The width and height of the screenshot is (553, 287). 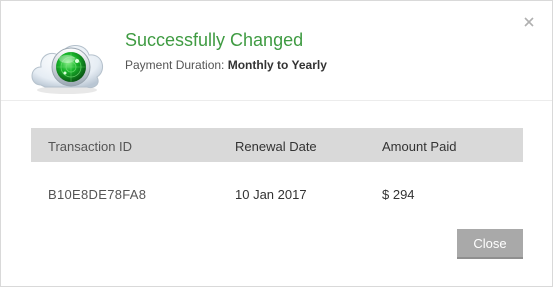 I want to click on close-x-icon, so click(x=529, y=22).